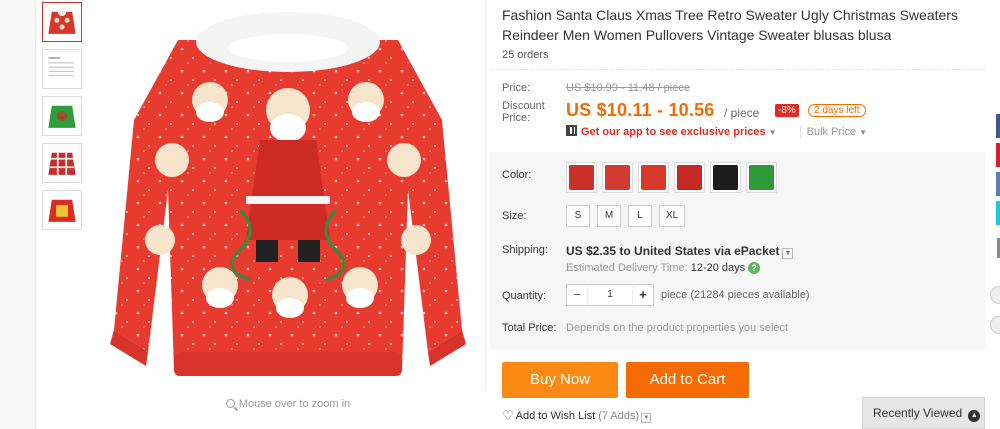  Describe the element at coordinates (718, 268) in the screenshot. I see `delivery-days: 12-20 days` at that location.